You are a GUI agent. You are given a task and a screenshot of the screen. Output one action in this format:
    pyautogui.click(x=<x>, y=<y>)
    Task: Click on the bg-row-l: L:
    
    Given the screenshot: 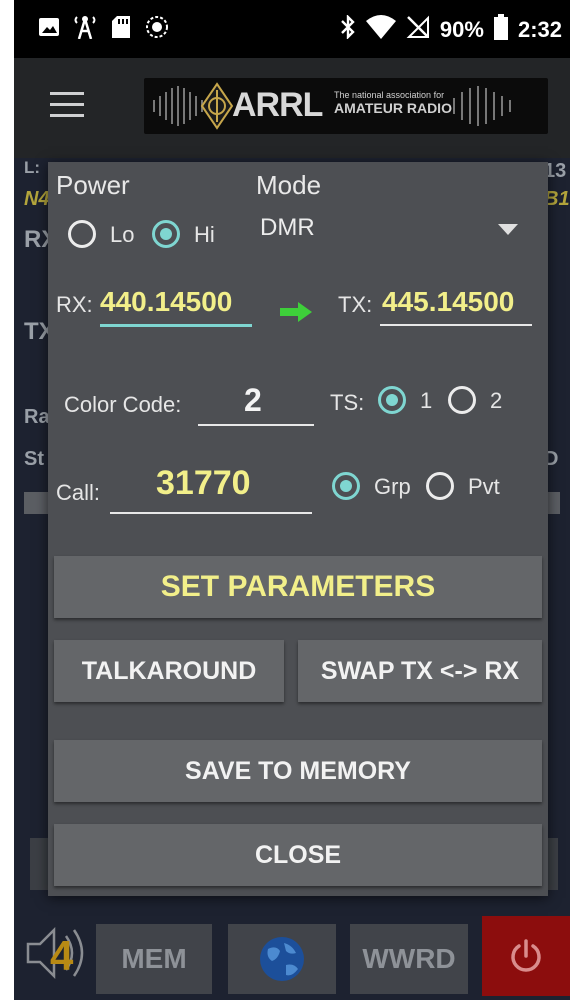 What is the action you would take?
    pyautogui.click(x=32, y=167)
    